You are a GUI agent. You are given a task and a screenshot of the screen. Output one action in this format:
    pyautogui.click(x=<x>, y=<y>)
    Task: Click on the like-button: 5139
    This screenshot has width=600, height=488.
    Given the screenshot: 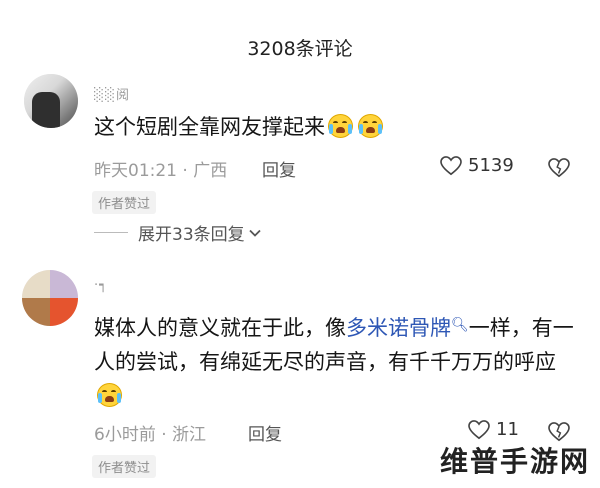 What is the action you would take?
    pyautogui.click(x=477, y=165)
    